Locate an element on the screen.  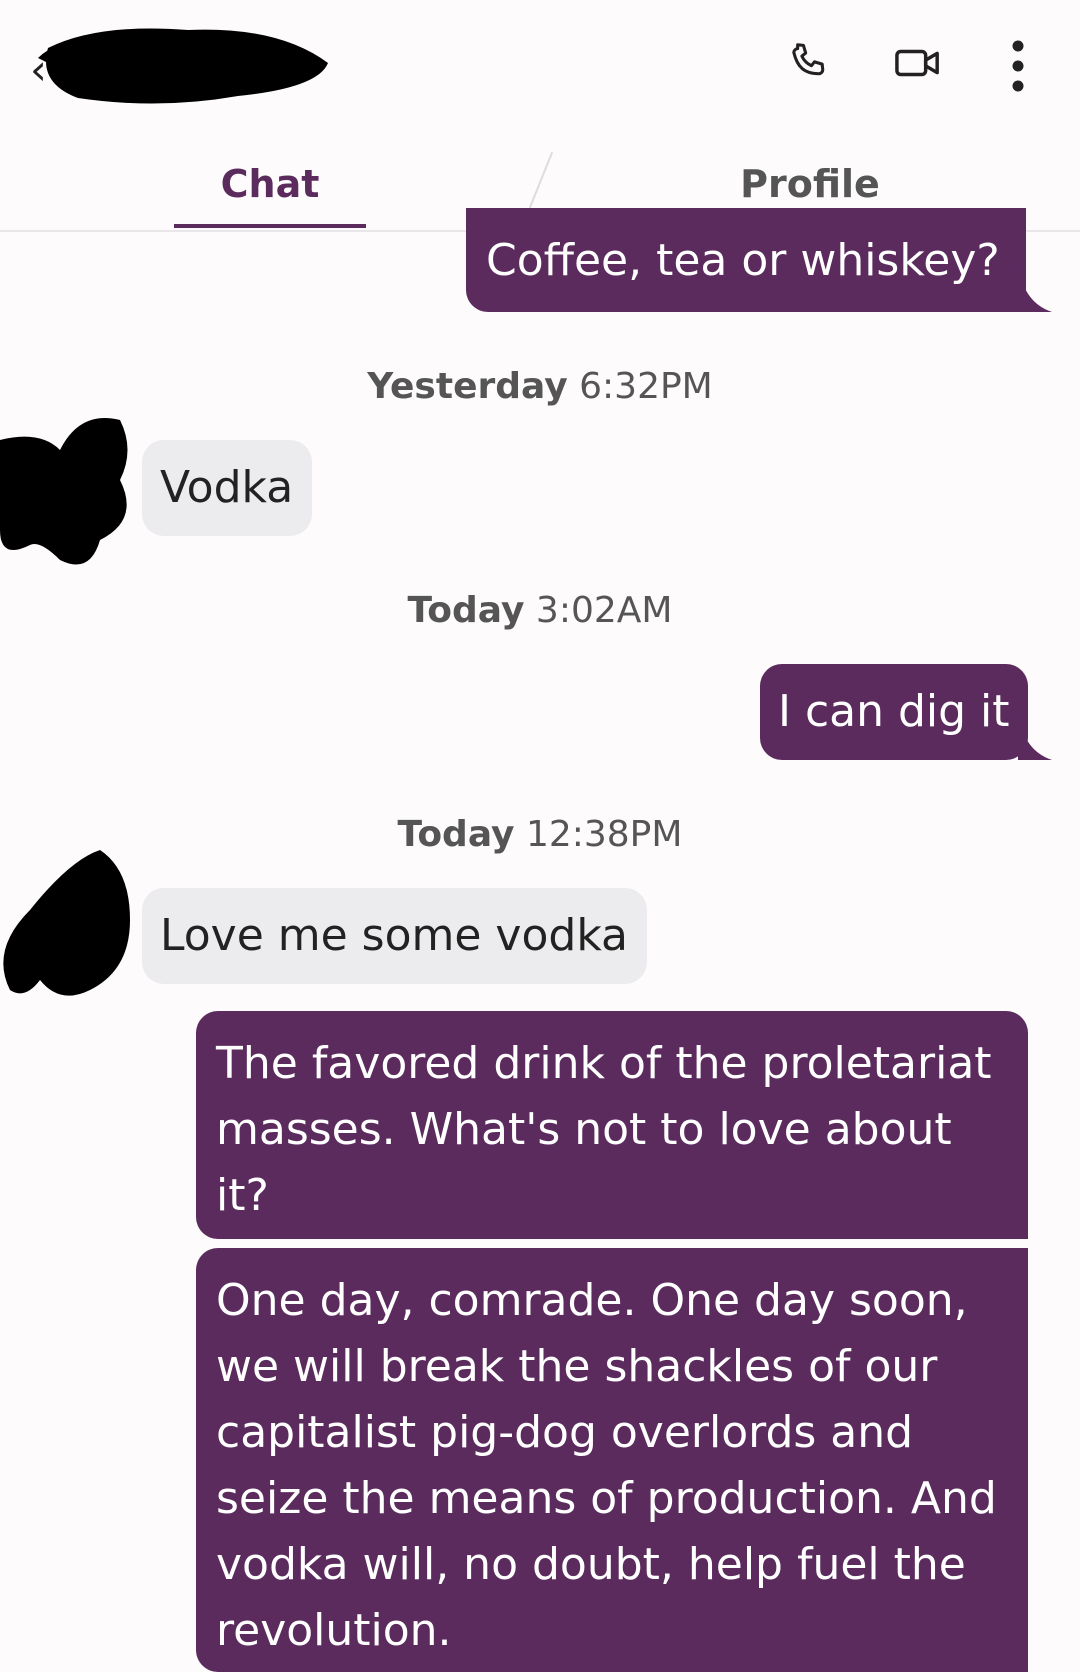
incoming-message: Vodka is located at coordinates (227, 488).